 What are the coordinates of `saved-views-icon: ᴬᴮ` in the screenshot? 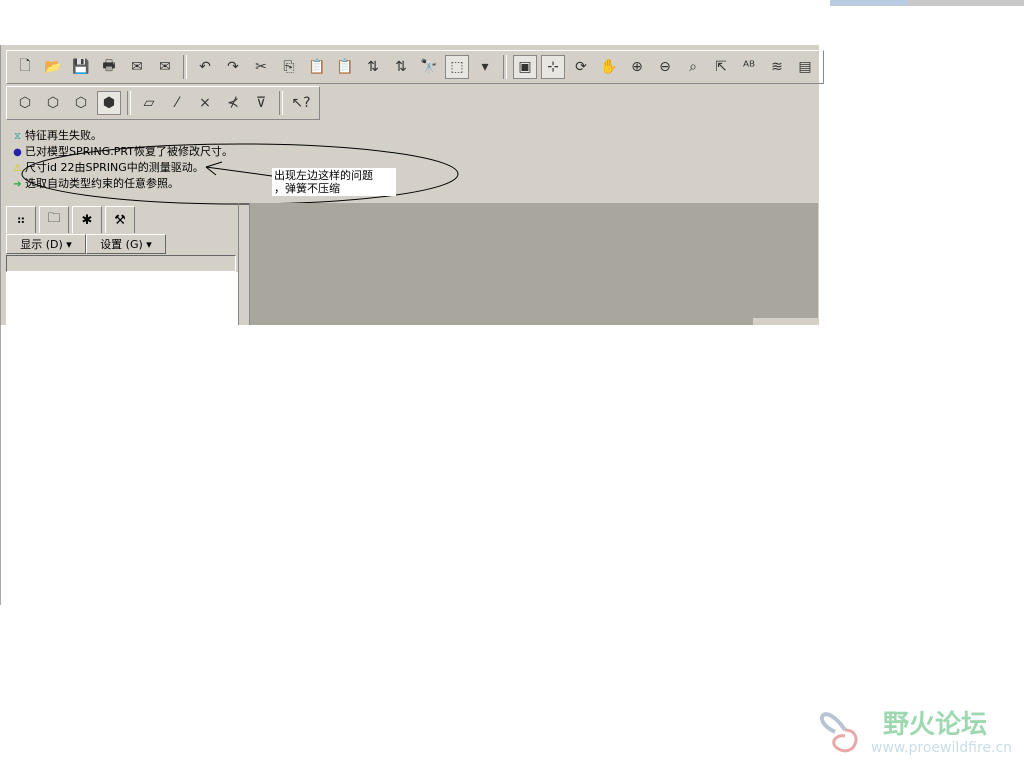 It's located at (749, 67).